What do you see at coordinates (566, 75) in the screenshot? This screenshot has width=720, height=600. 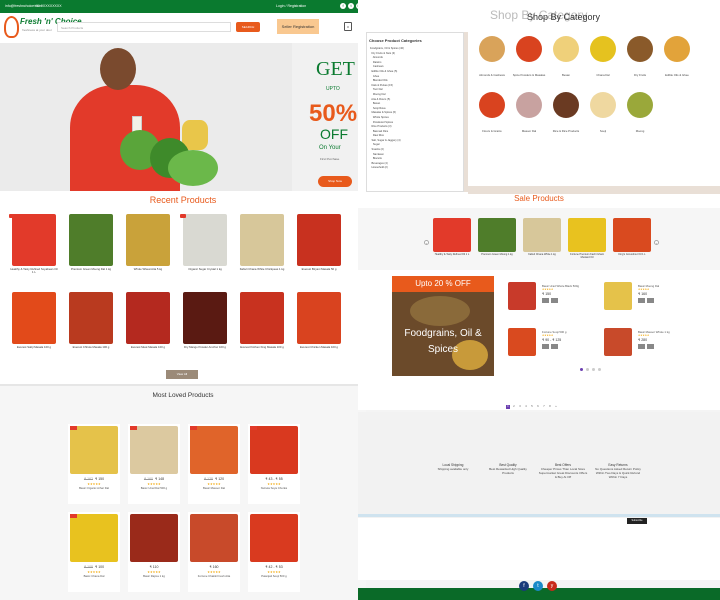 I see `category-label: Besan` at bounding box center [566, 75].